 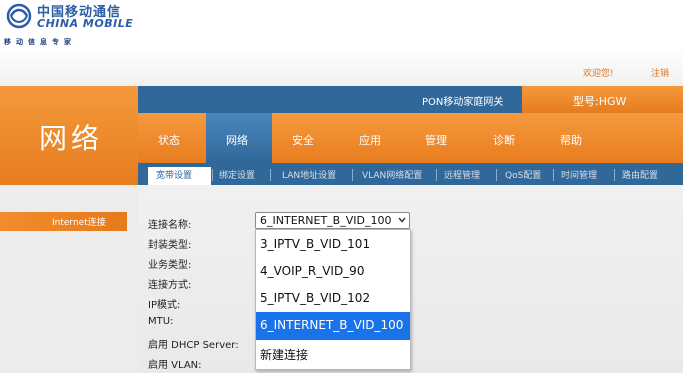 I want to click on subnav-qos-config: QoS配置, so click(x=523, y=174).